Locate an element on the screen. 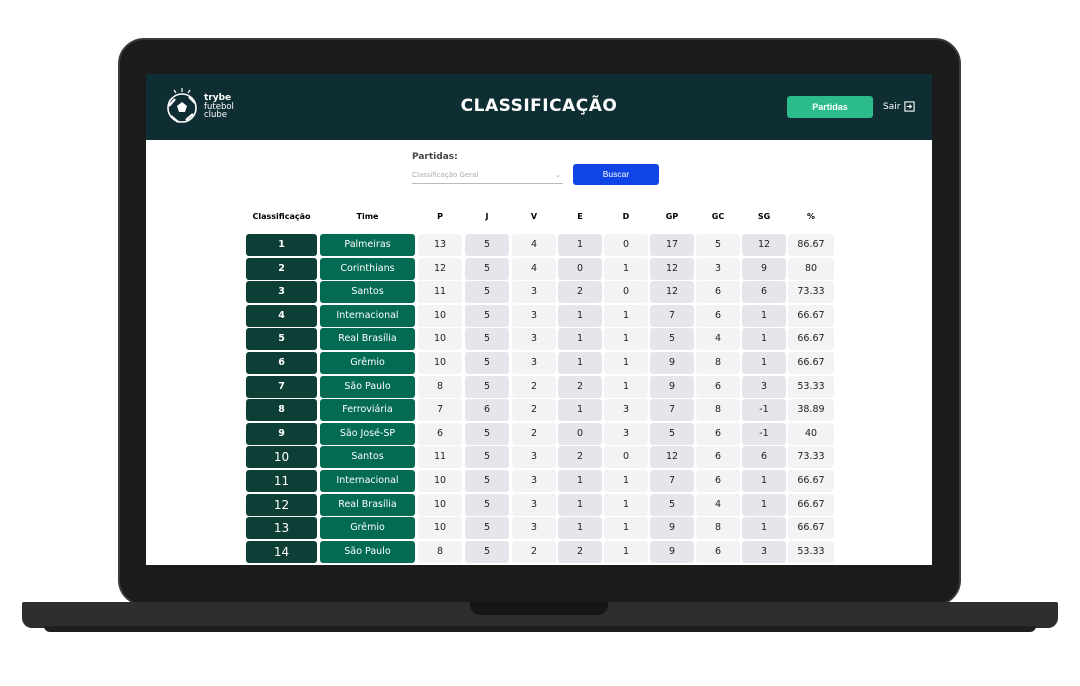 The width and height of the screenshot is (1080, 686). column-header-position: Classificação is located at coordinates (281, 216).